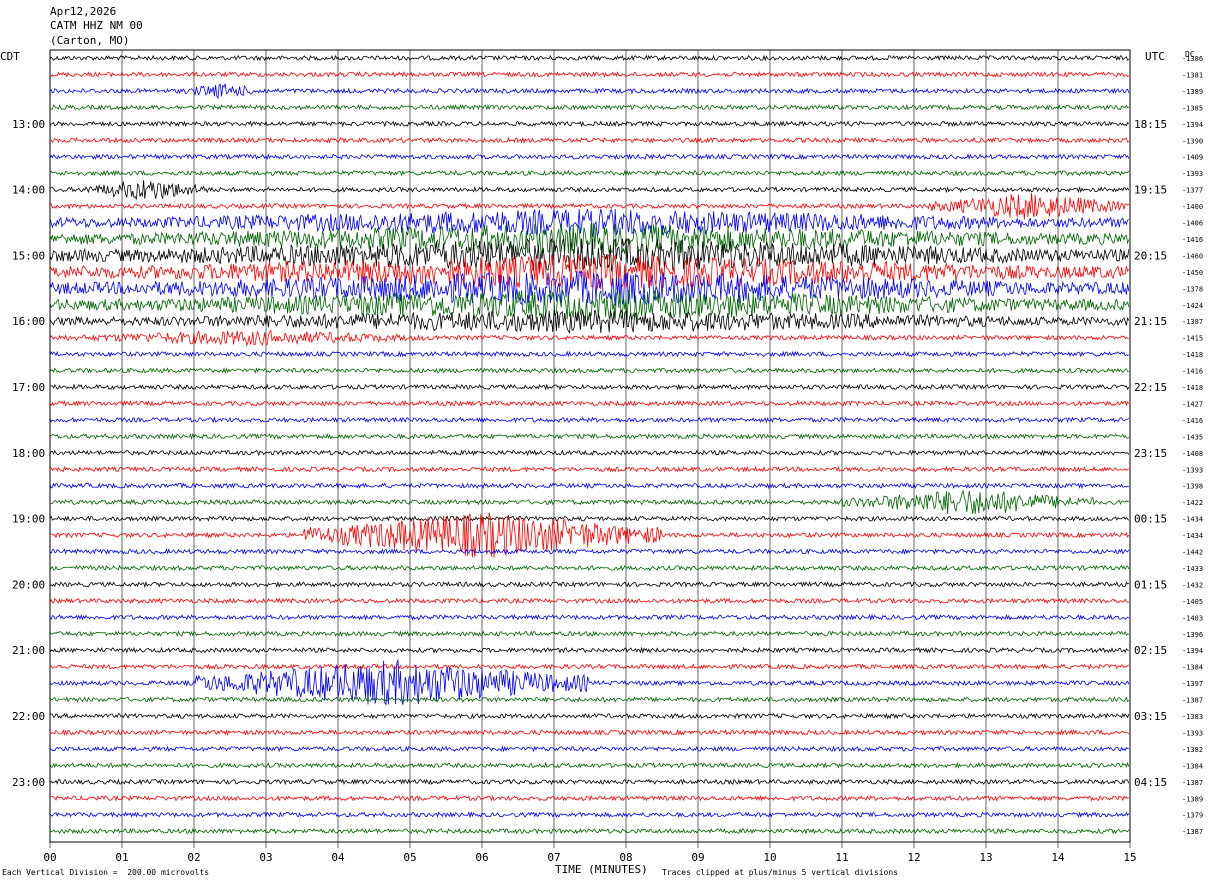  What do you see at coordinates (28, 782) in the screenshot?
I see `cdt-hour-label: 23:00` at bounding box center [28, 782].